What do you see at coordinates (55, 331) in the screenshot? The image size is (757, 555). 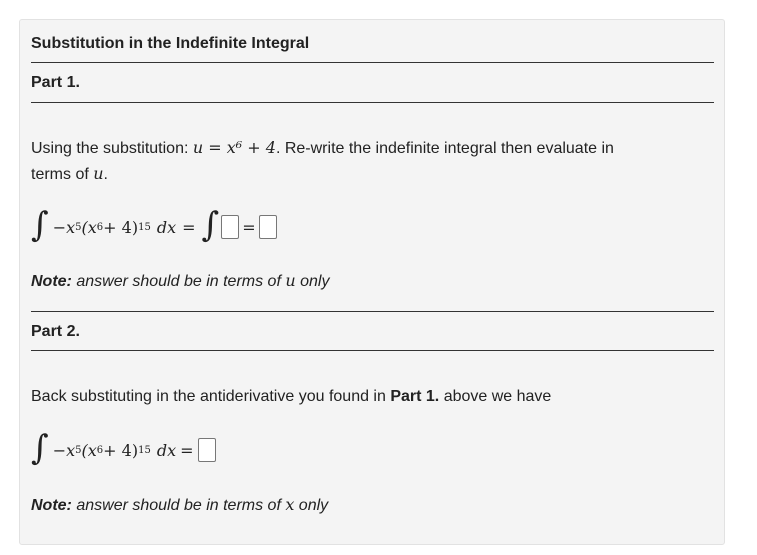 I see `part2-heading: Part 2.` at bounding box center [55, 331].